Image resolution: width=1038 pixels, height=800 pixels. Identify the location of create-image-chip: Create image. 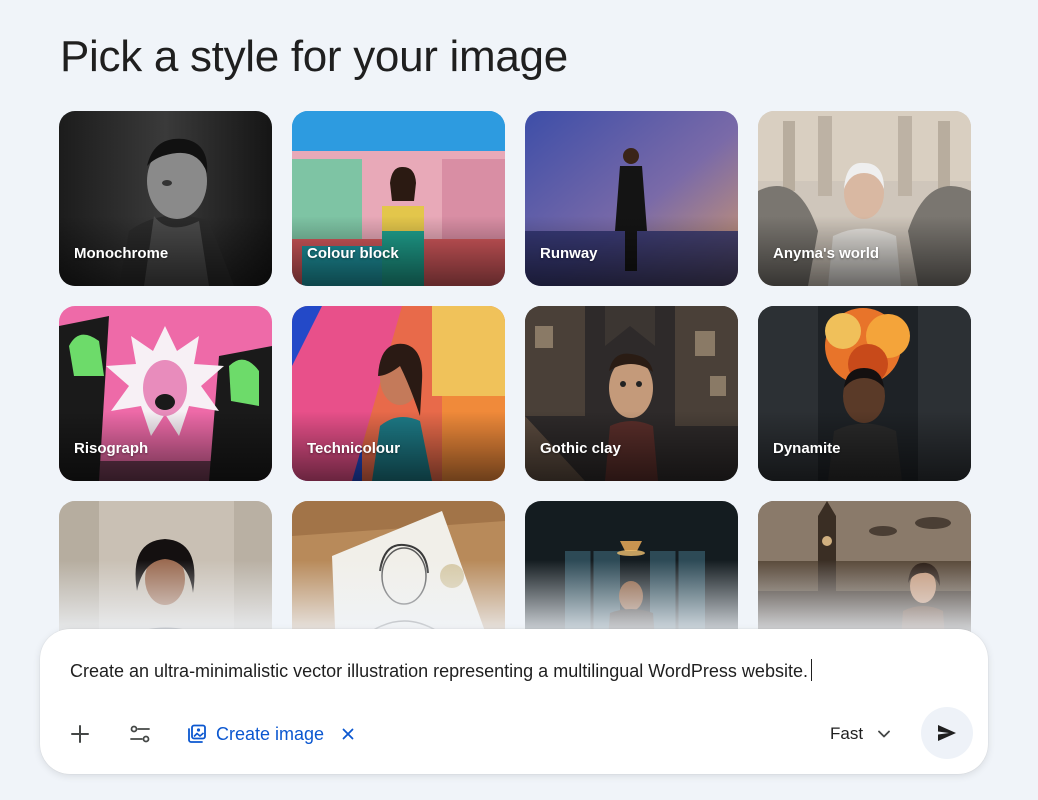
(270, 734).